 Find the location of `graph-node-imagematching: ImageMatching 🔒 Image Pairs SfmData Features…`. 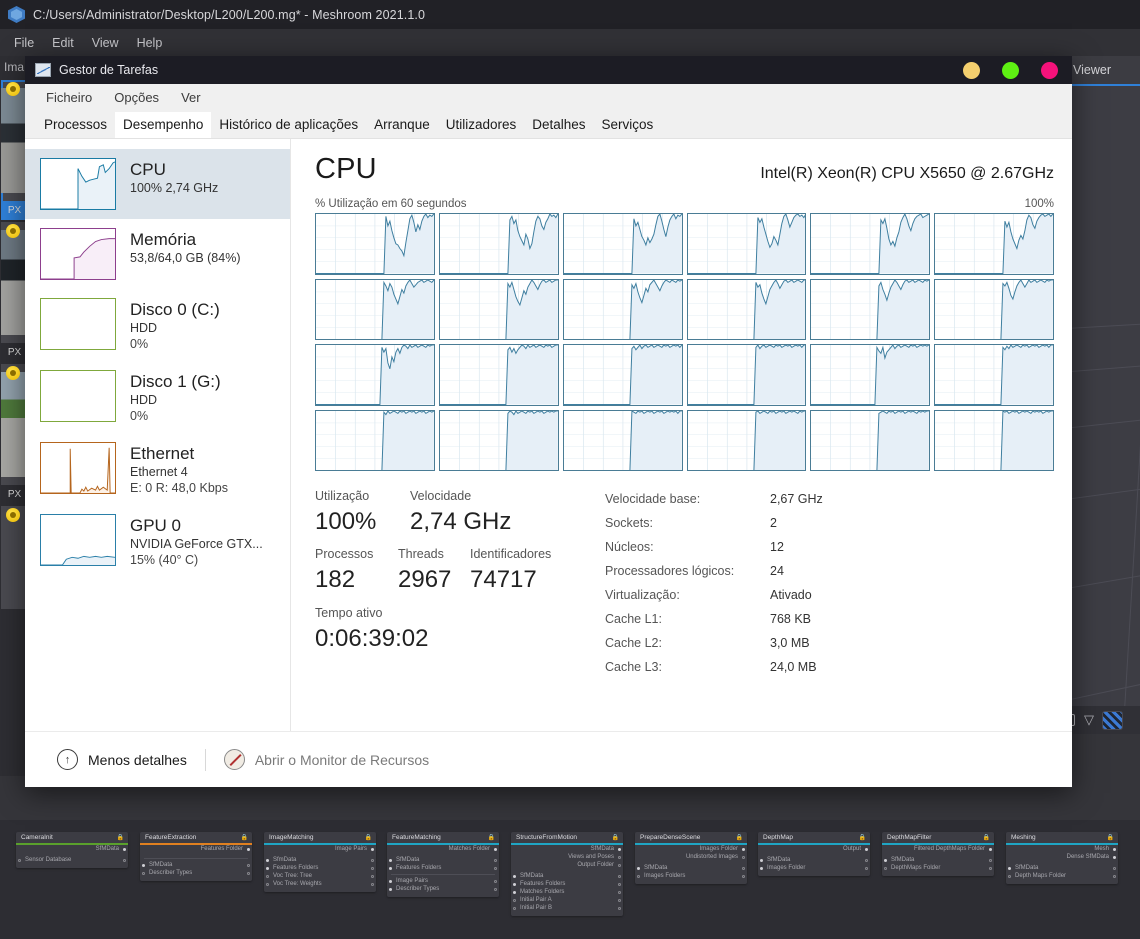

graph-node-imagematching: ImageMatching 🔒 Image Pairs SfmData Features… is located at coordinates (320, 862).